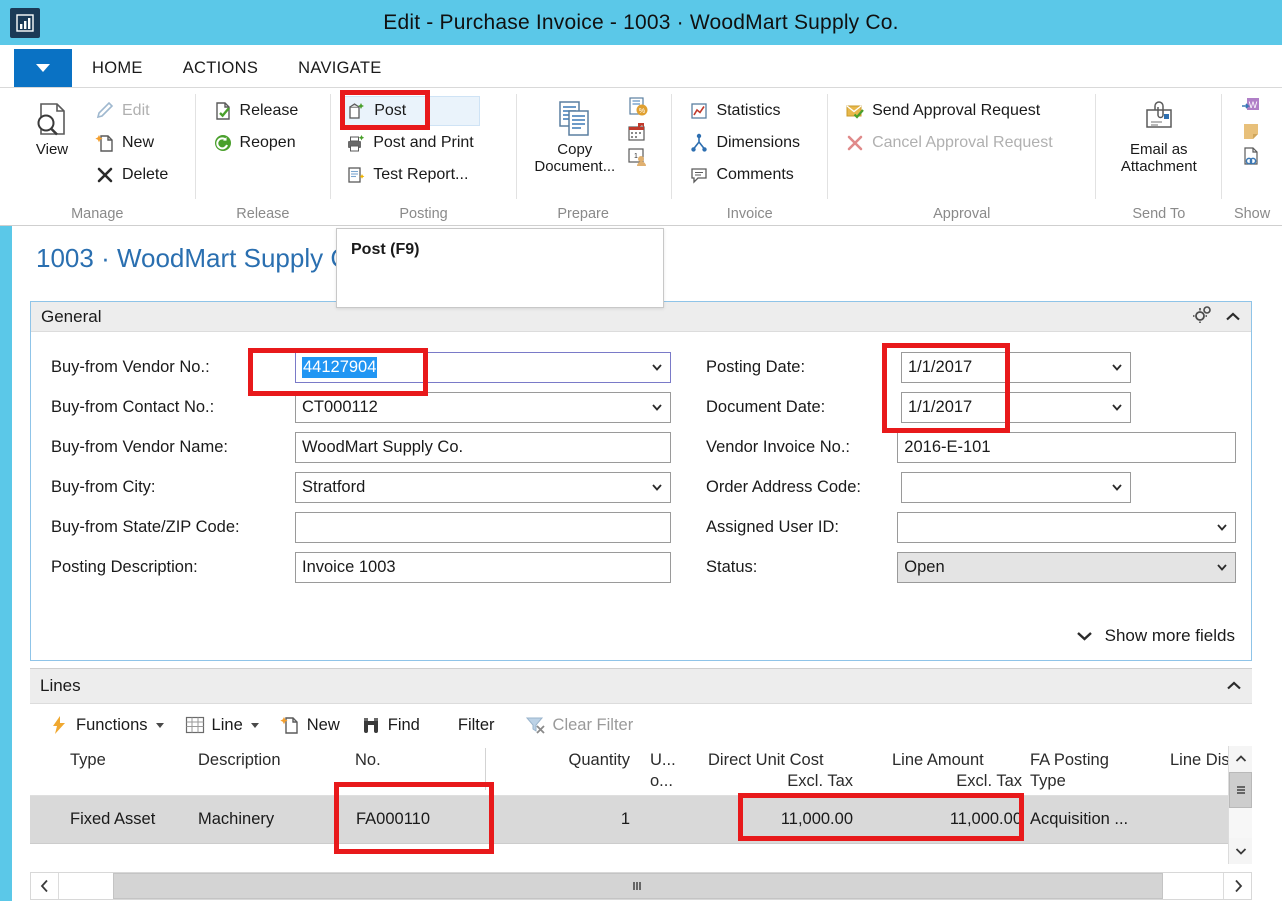 Image resolution: width=1282 pixels, height=901 pixels. I want to click on file-menu-button, so click(43, 68).